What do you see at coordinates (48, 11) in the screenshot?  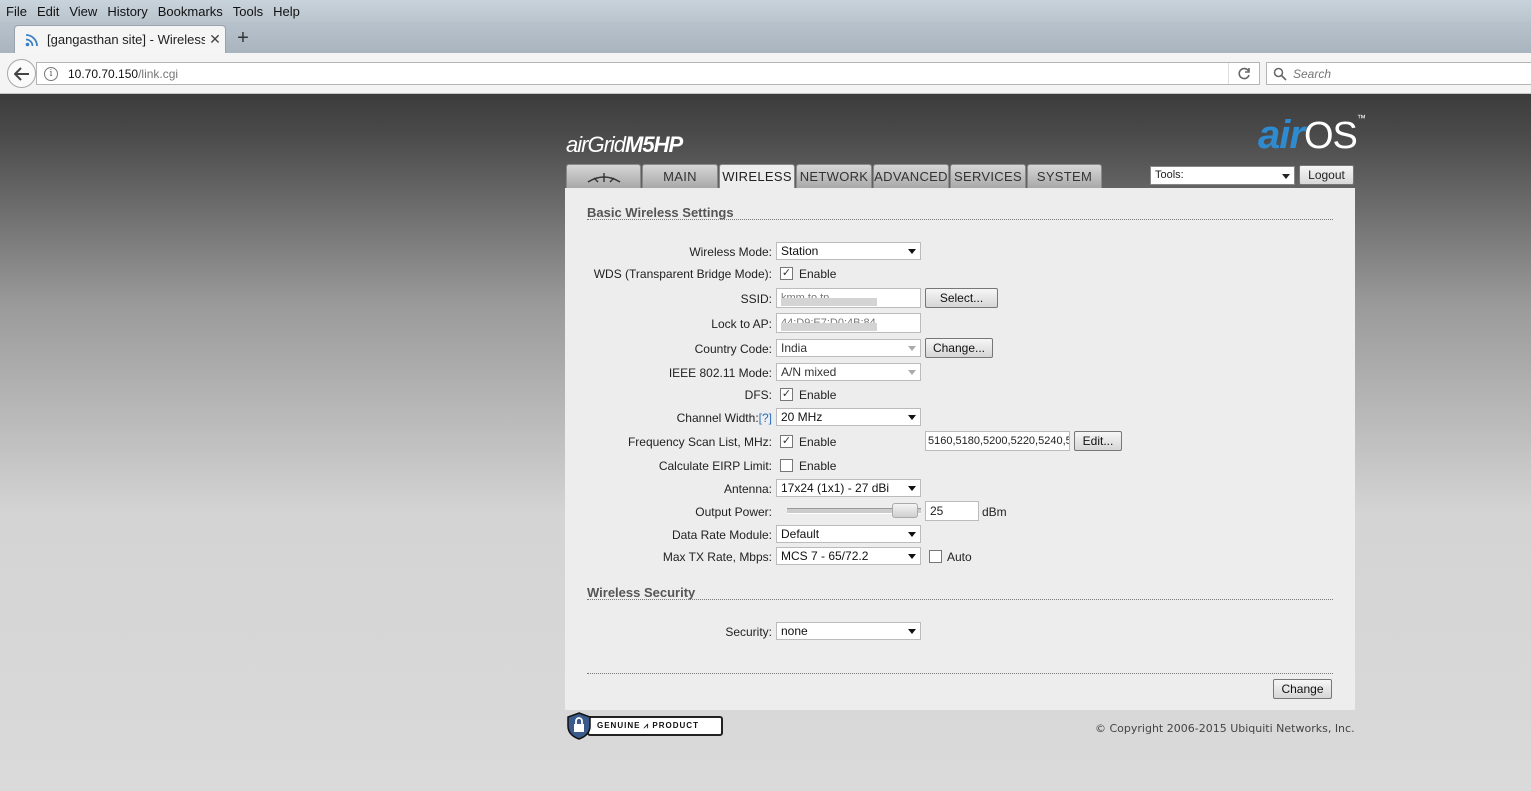 I see `menu-edit: Edit` at bounding box center [48, 11].